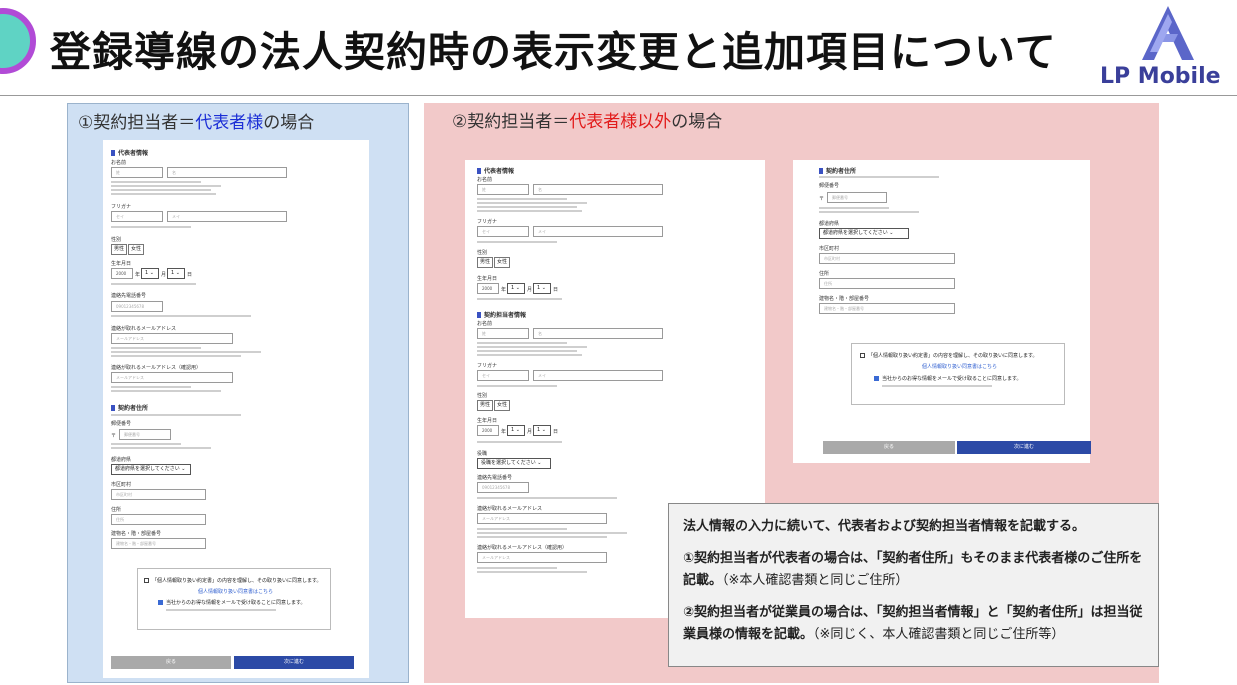 Image resolution: width=1237 pixels, height=685 pixels. I want to click on staff-kana-last-input: セイ, so click(503, 375).